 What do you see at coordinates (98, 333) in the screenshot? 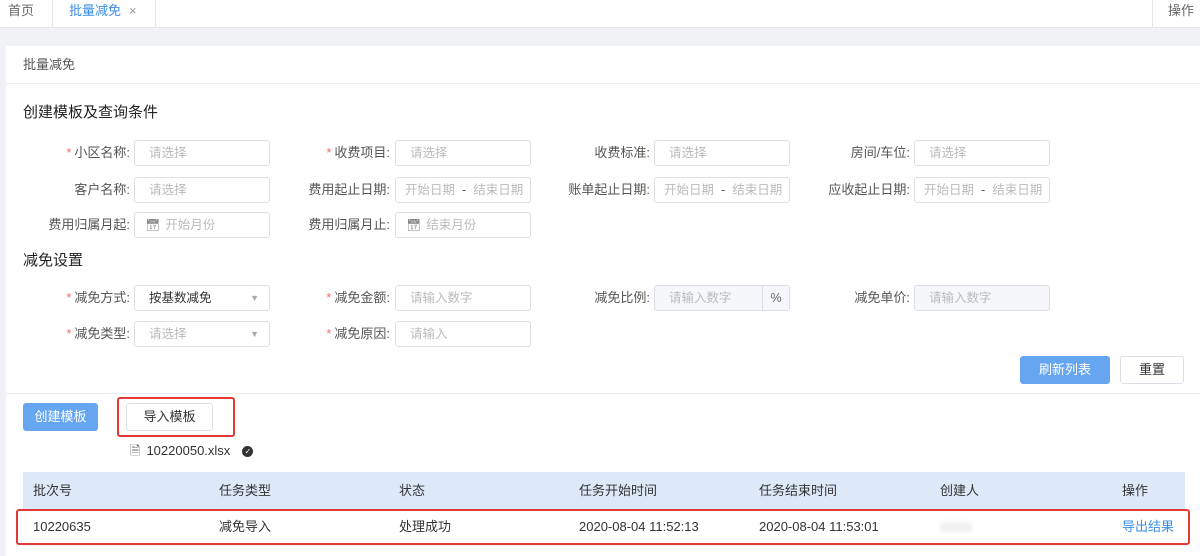
I see `relief-type-label: * 减免类型:` at bounding box center [98, 333].